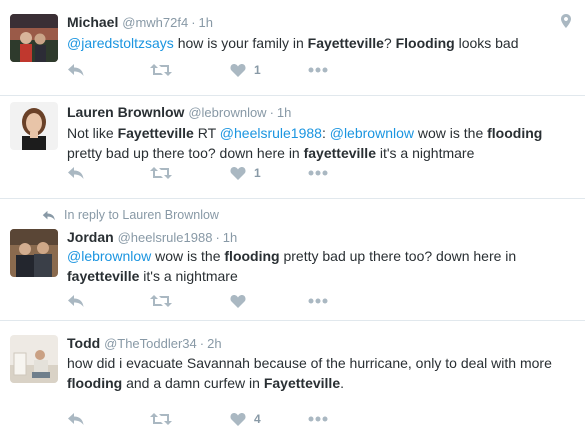 The width and height of the screenshot is (585, 429). I want to click on text-segment: looks bad, so click(486, 43).